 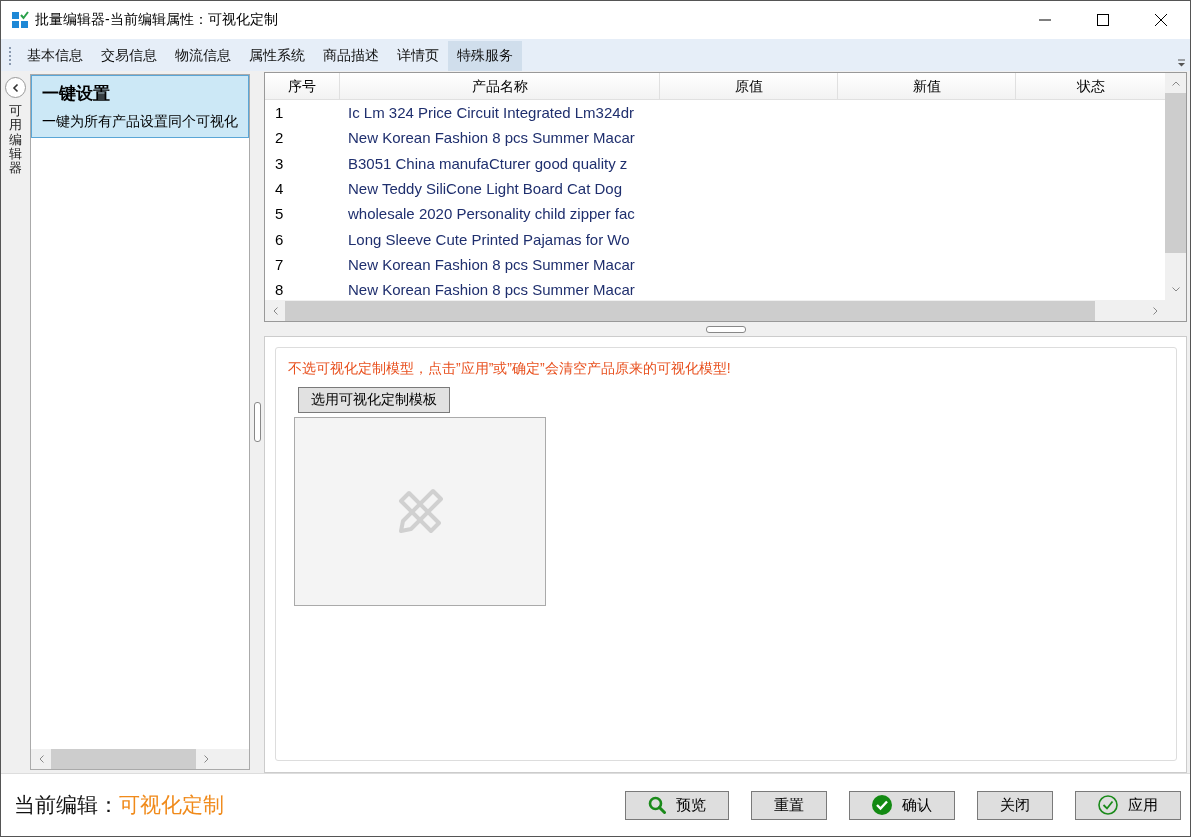 I want to click on editor-description: 一键为所有产品设置同个可视化, so click(x=140, y=122).